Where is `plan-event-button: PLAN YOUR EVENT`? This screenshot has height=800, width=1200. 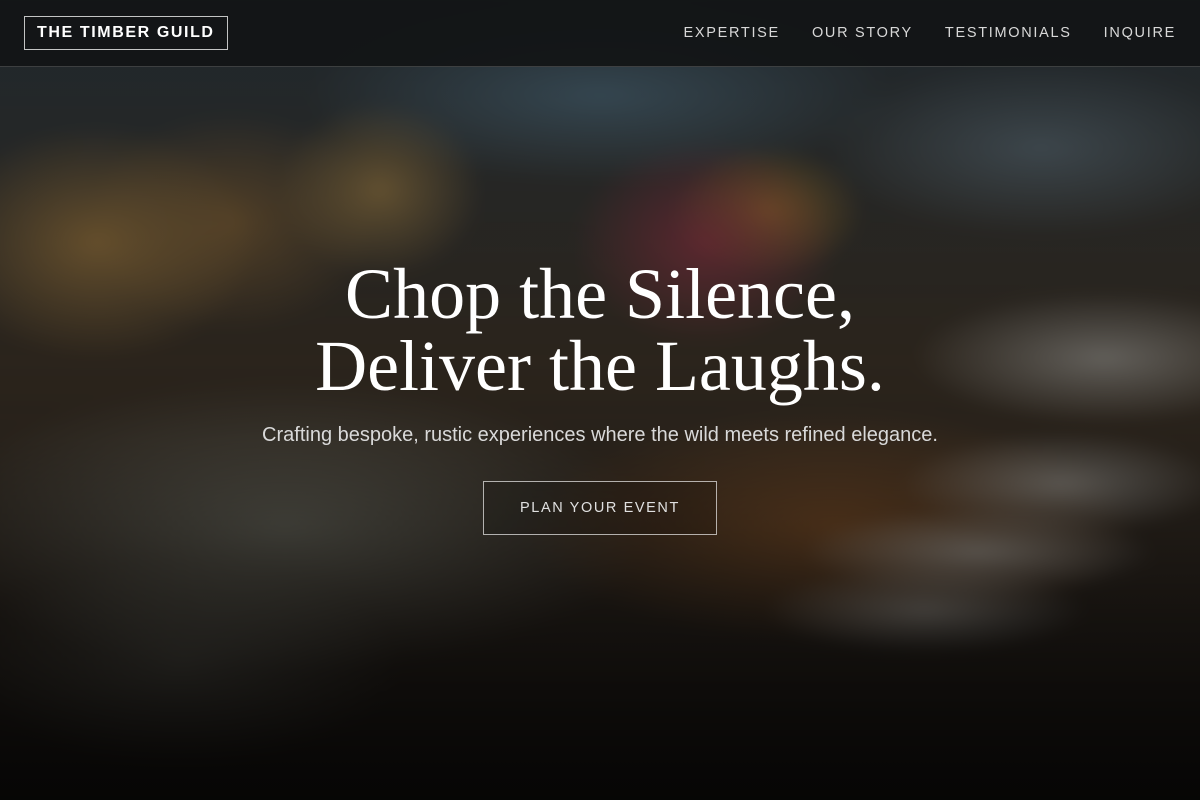 plan-event-button: PLAN YOUR EVENT is located at coordinates (600, 508).